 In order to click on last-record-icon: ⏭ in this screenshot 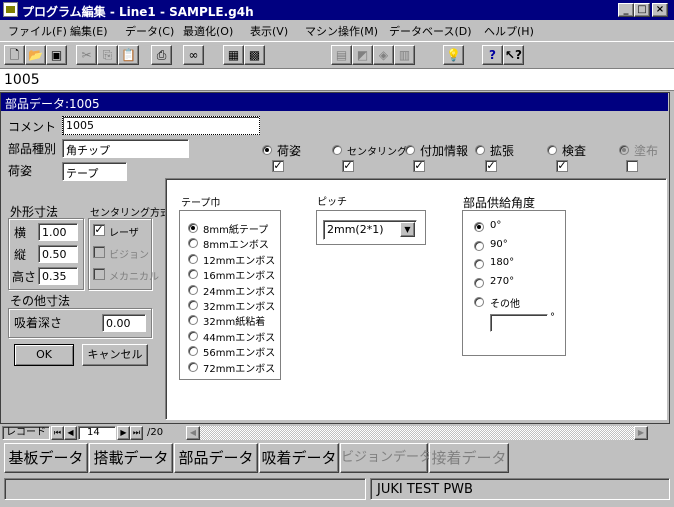, I will do `click(136, 433)`.